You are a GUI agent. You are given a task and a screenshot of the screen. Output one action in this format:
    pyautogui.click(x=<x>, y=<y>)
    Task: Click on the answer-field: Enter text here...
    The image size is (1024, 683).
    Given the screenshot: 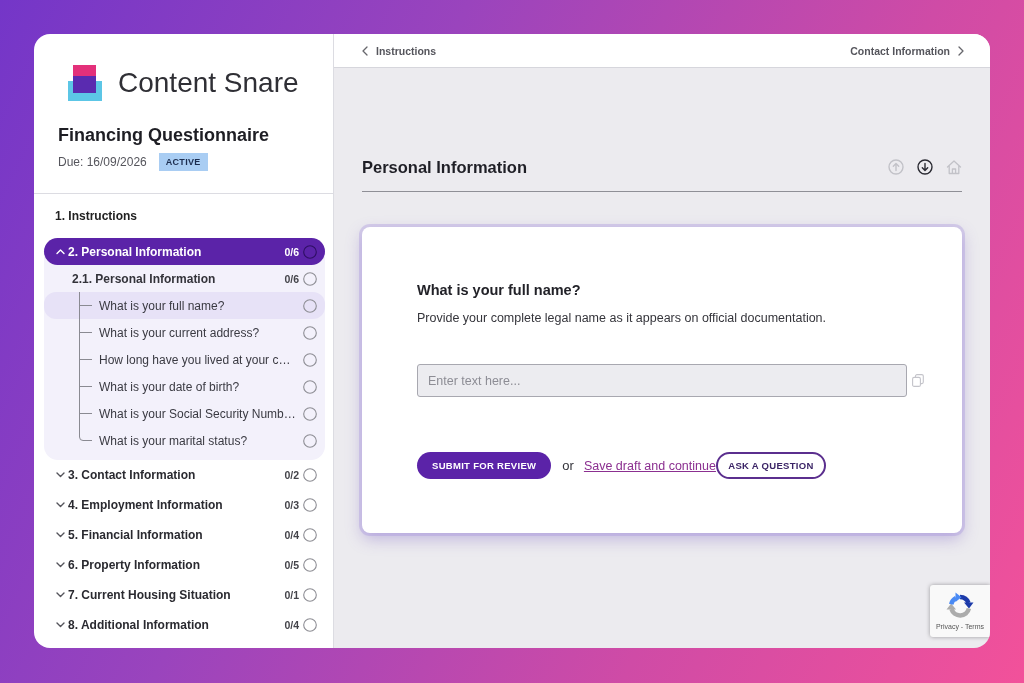 What is the action you would take?
    pyautogui.click(x=662, y=380)
    